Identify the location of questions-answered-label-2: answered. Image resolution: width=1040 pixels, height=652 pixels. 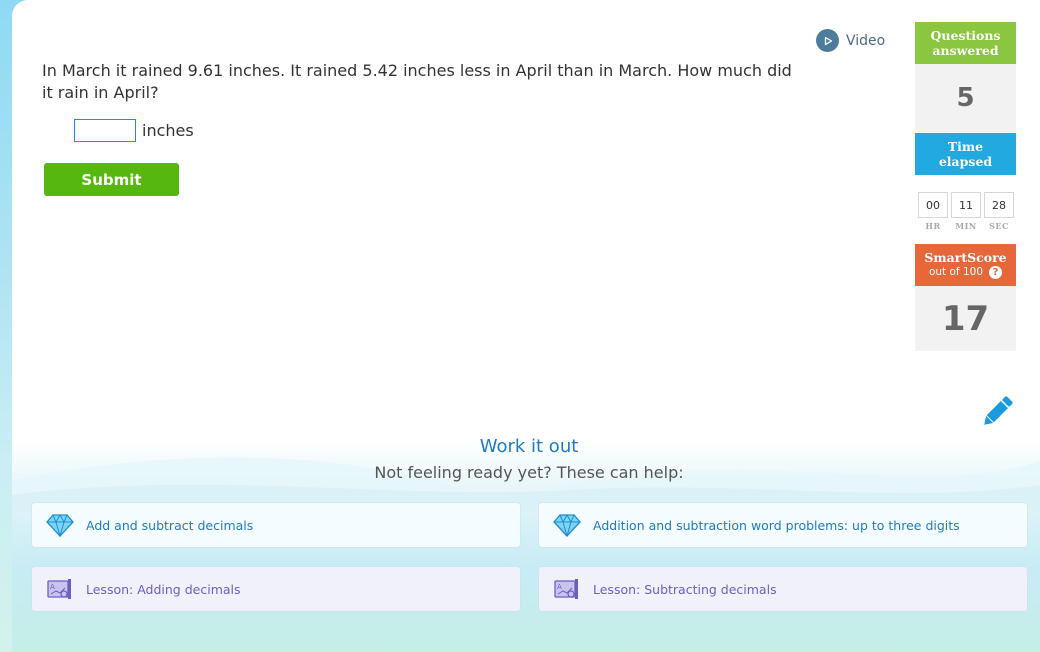
(965, 50).